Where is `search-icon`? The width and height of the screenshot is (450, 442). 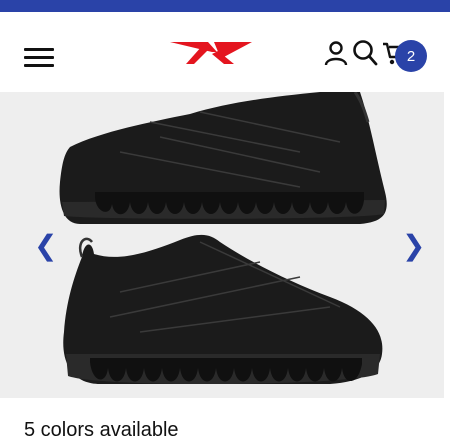 search-icon is located at coordinates (365, 53).